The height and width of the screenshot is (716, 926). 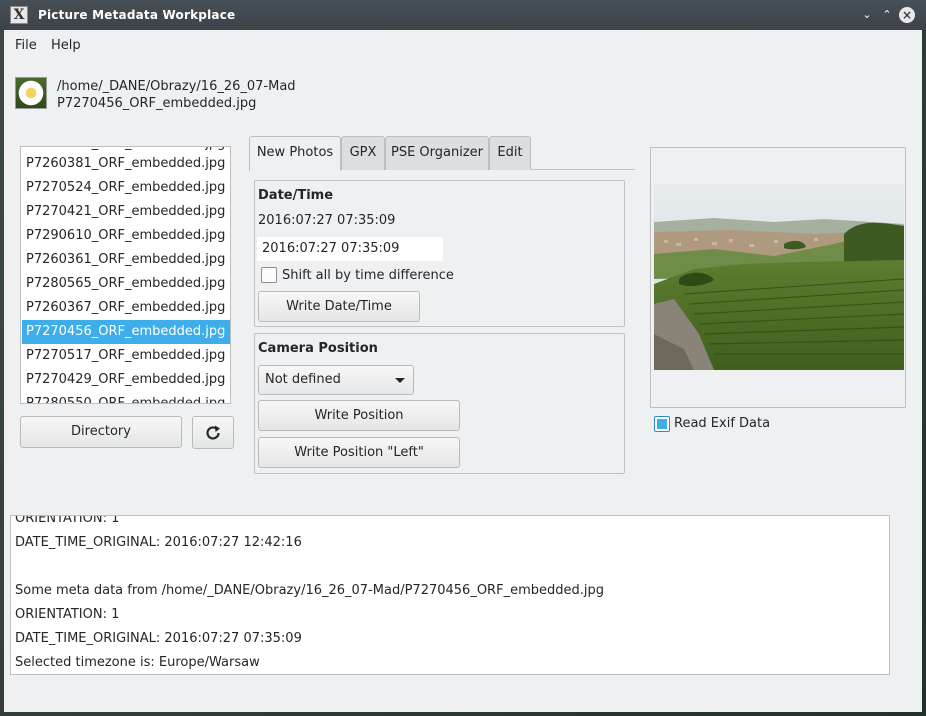 What do you see at coordinates (137, 15) in the screenshot?
I see `window-title: Picture Metadata Workplace` at bounding box center [137, 15].